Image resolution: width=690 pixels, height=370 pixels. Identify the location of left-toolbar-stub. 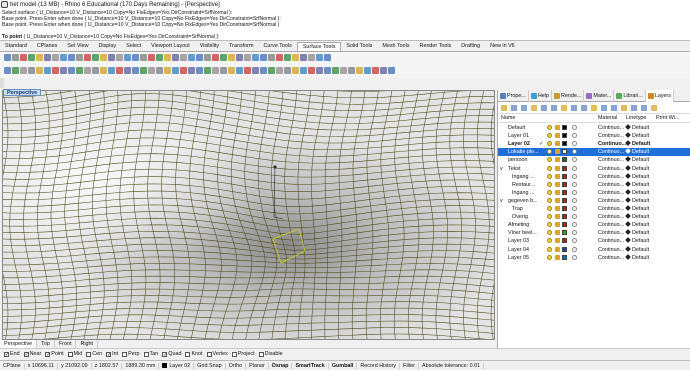
(2, 83).